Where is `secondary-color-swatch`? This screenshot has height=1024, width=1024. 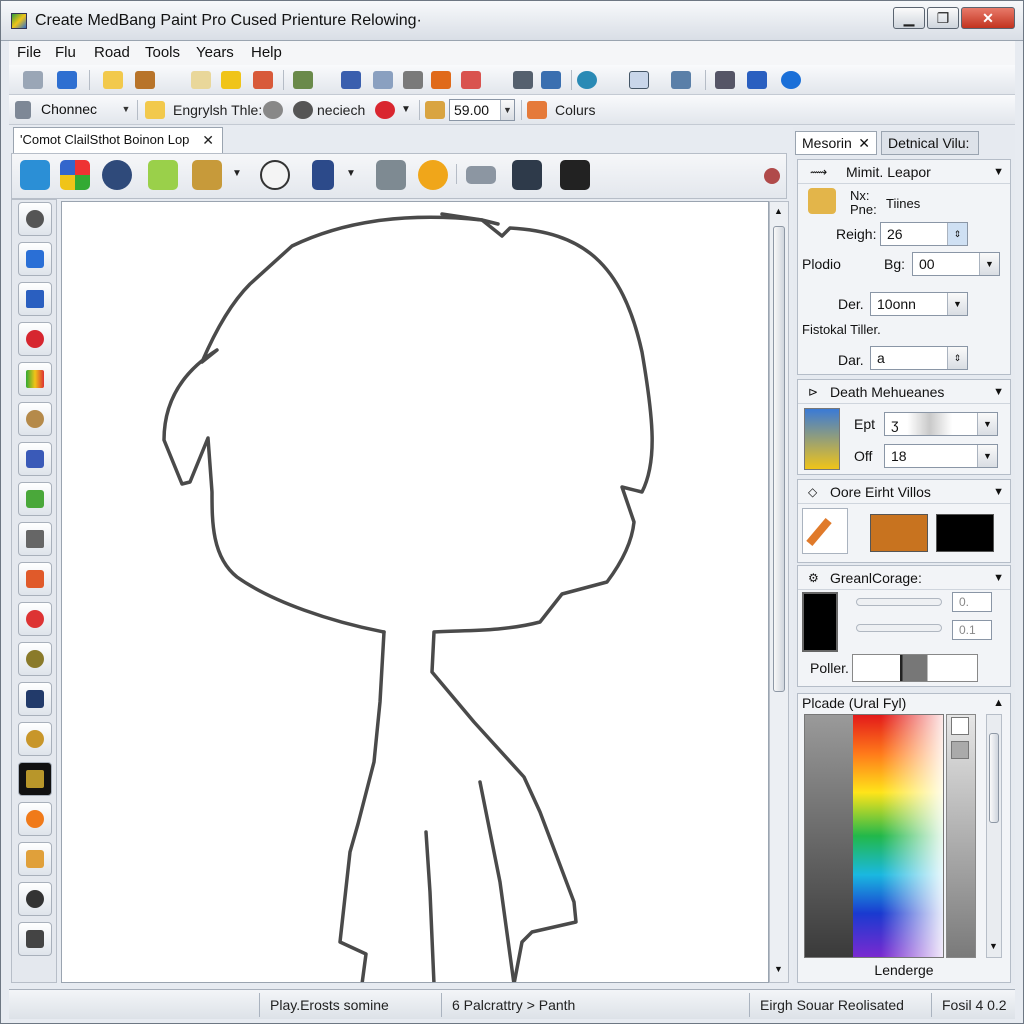
secondary-color-swatch is located at coordinates (965, 533).